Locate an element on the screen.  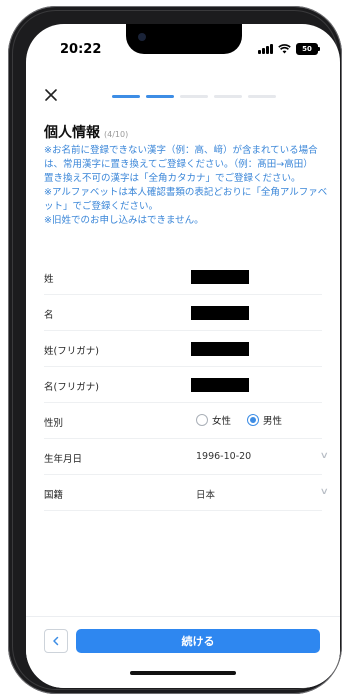
gender-label: 性別 is located at coordinates (54, 423).